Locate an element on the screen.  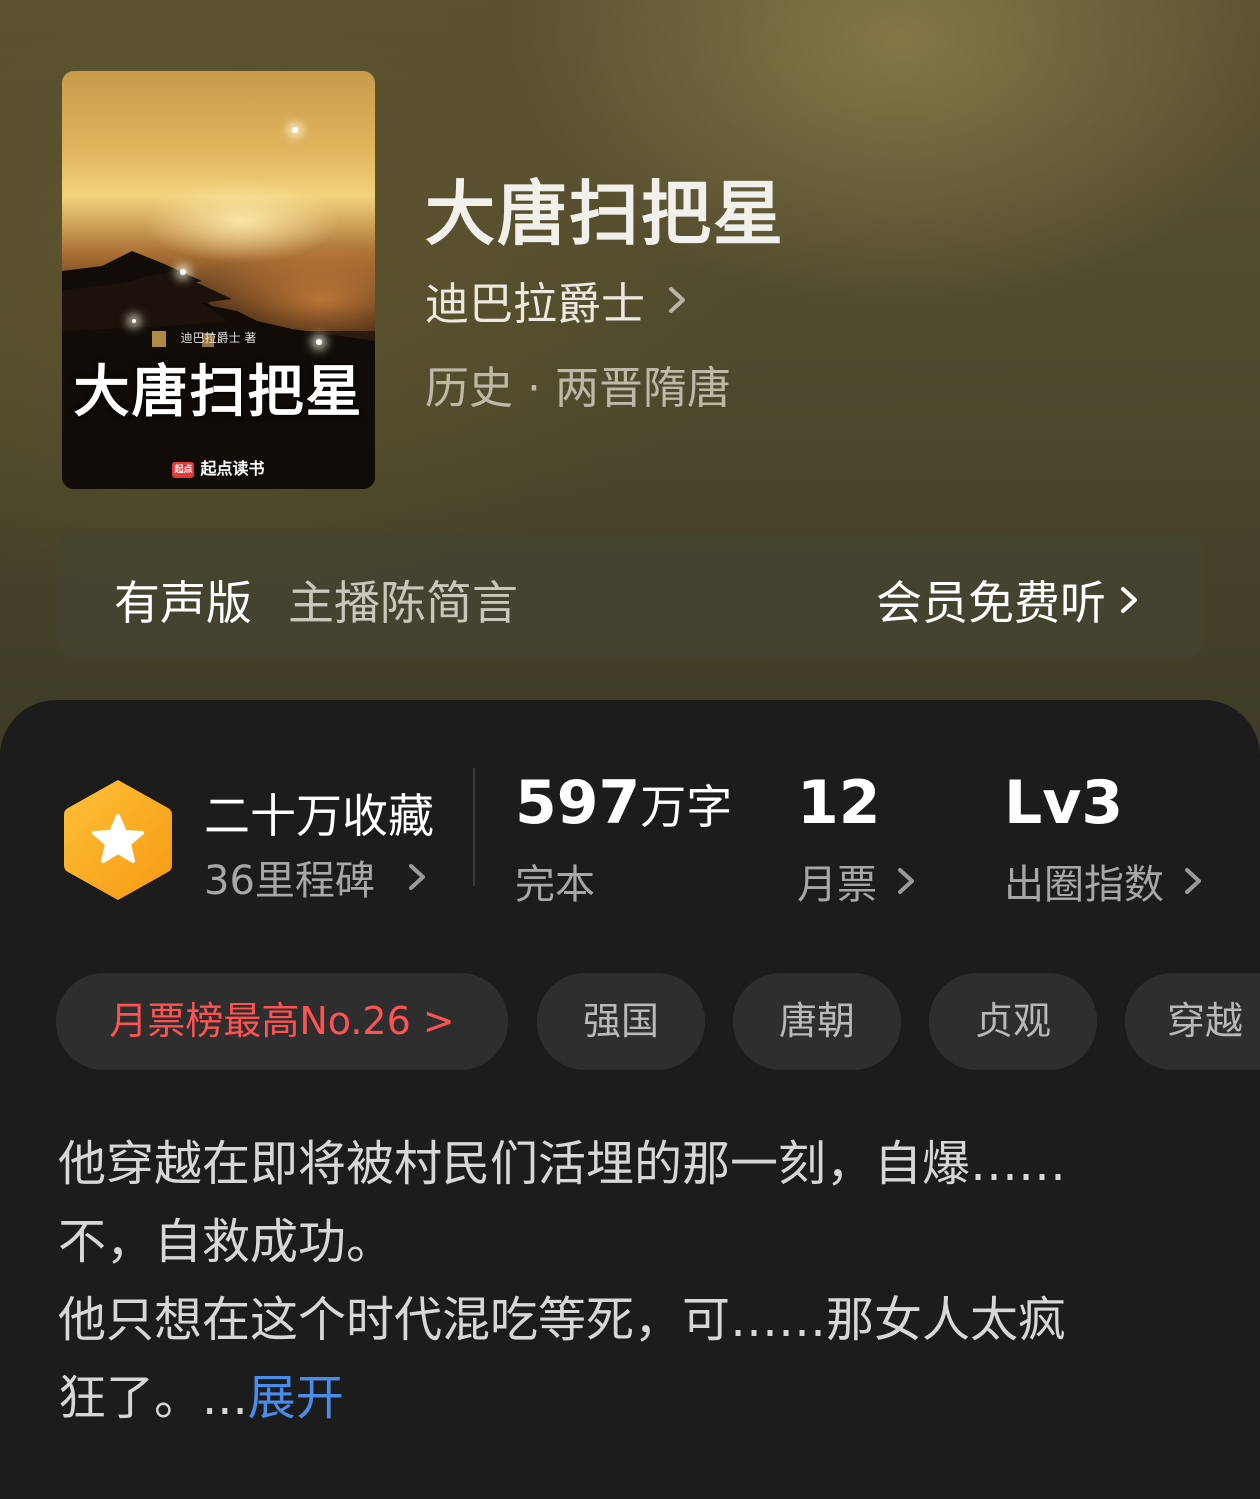
audiobook-label: 有声版 is located at coordinates (183, 603).